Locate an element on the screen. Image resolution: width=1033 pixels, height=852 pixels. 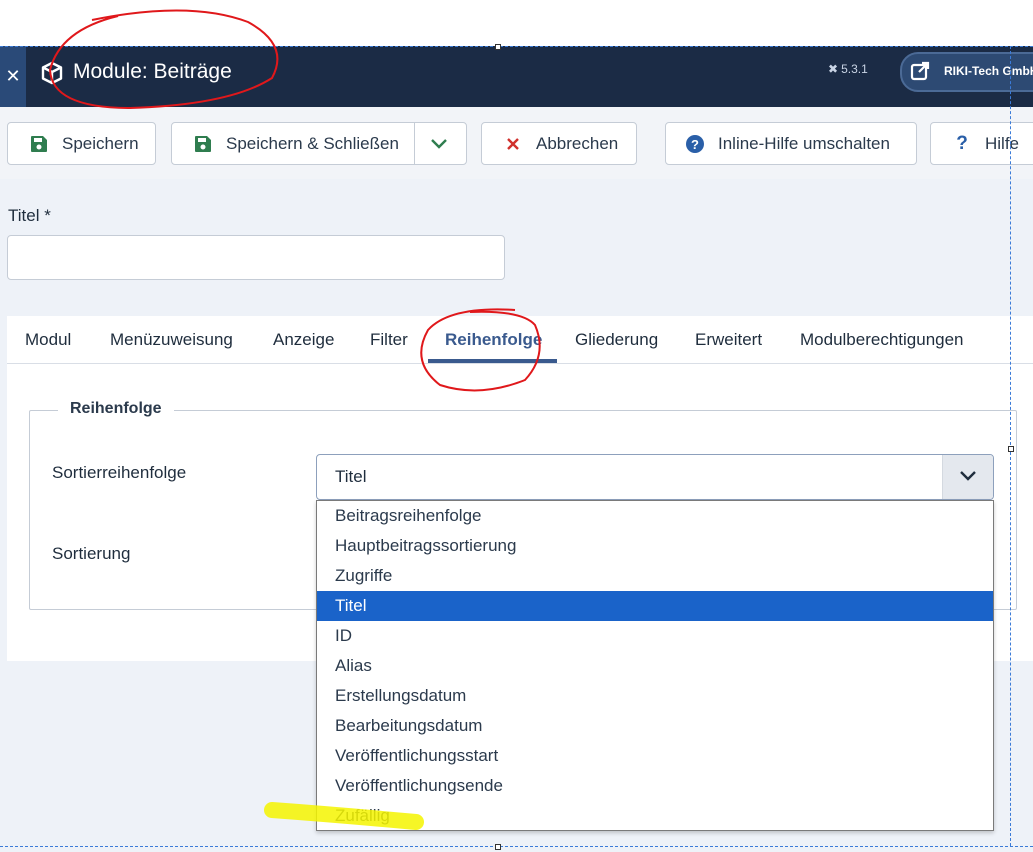
save-label: Speichern is located at coordinates (100, 143).